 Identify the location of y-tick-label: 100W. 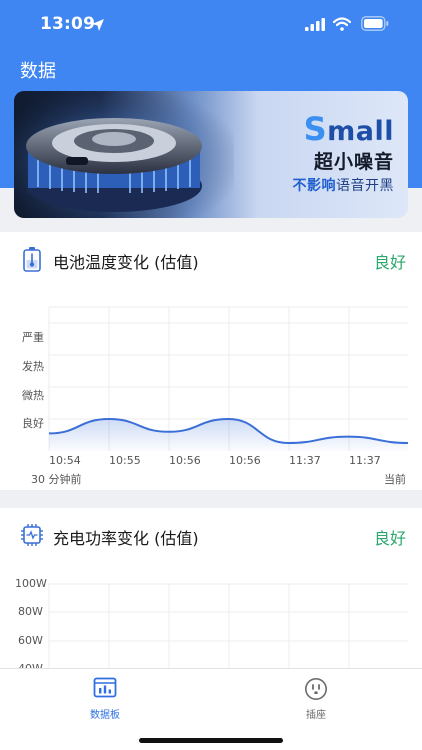
(31, 583).